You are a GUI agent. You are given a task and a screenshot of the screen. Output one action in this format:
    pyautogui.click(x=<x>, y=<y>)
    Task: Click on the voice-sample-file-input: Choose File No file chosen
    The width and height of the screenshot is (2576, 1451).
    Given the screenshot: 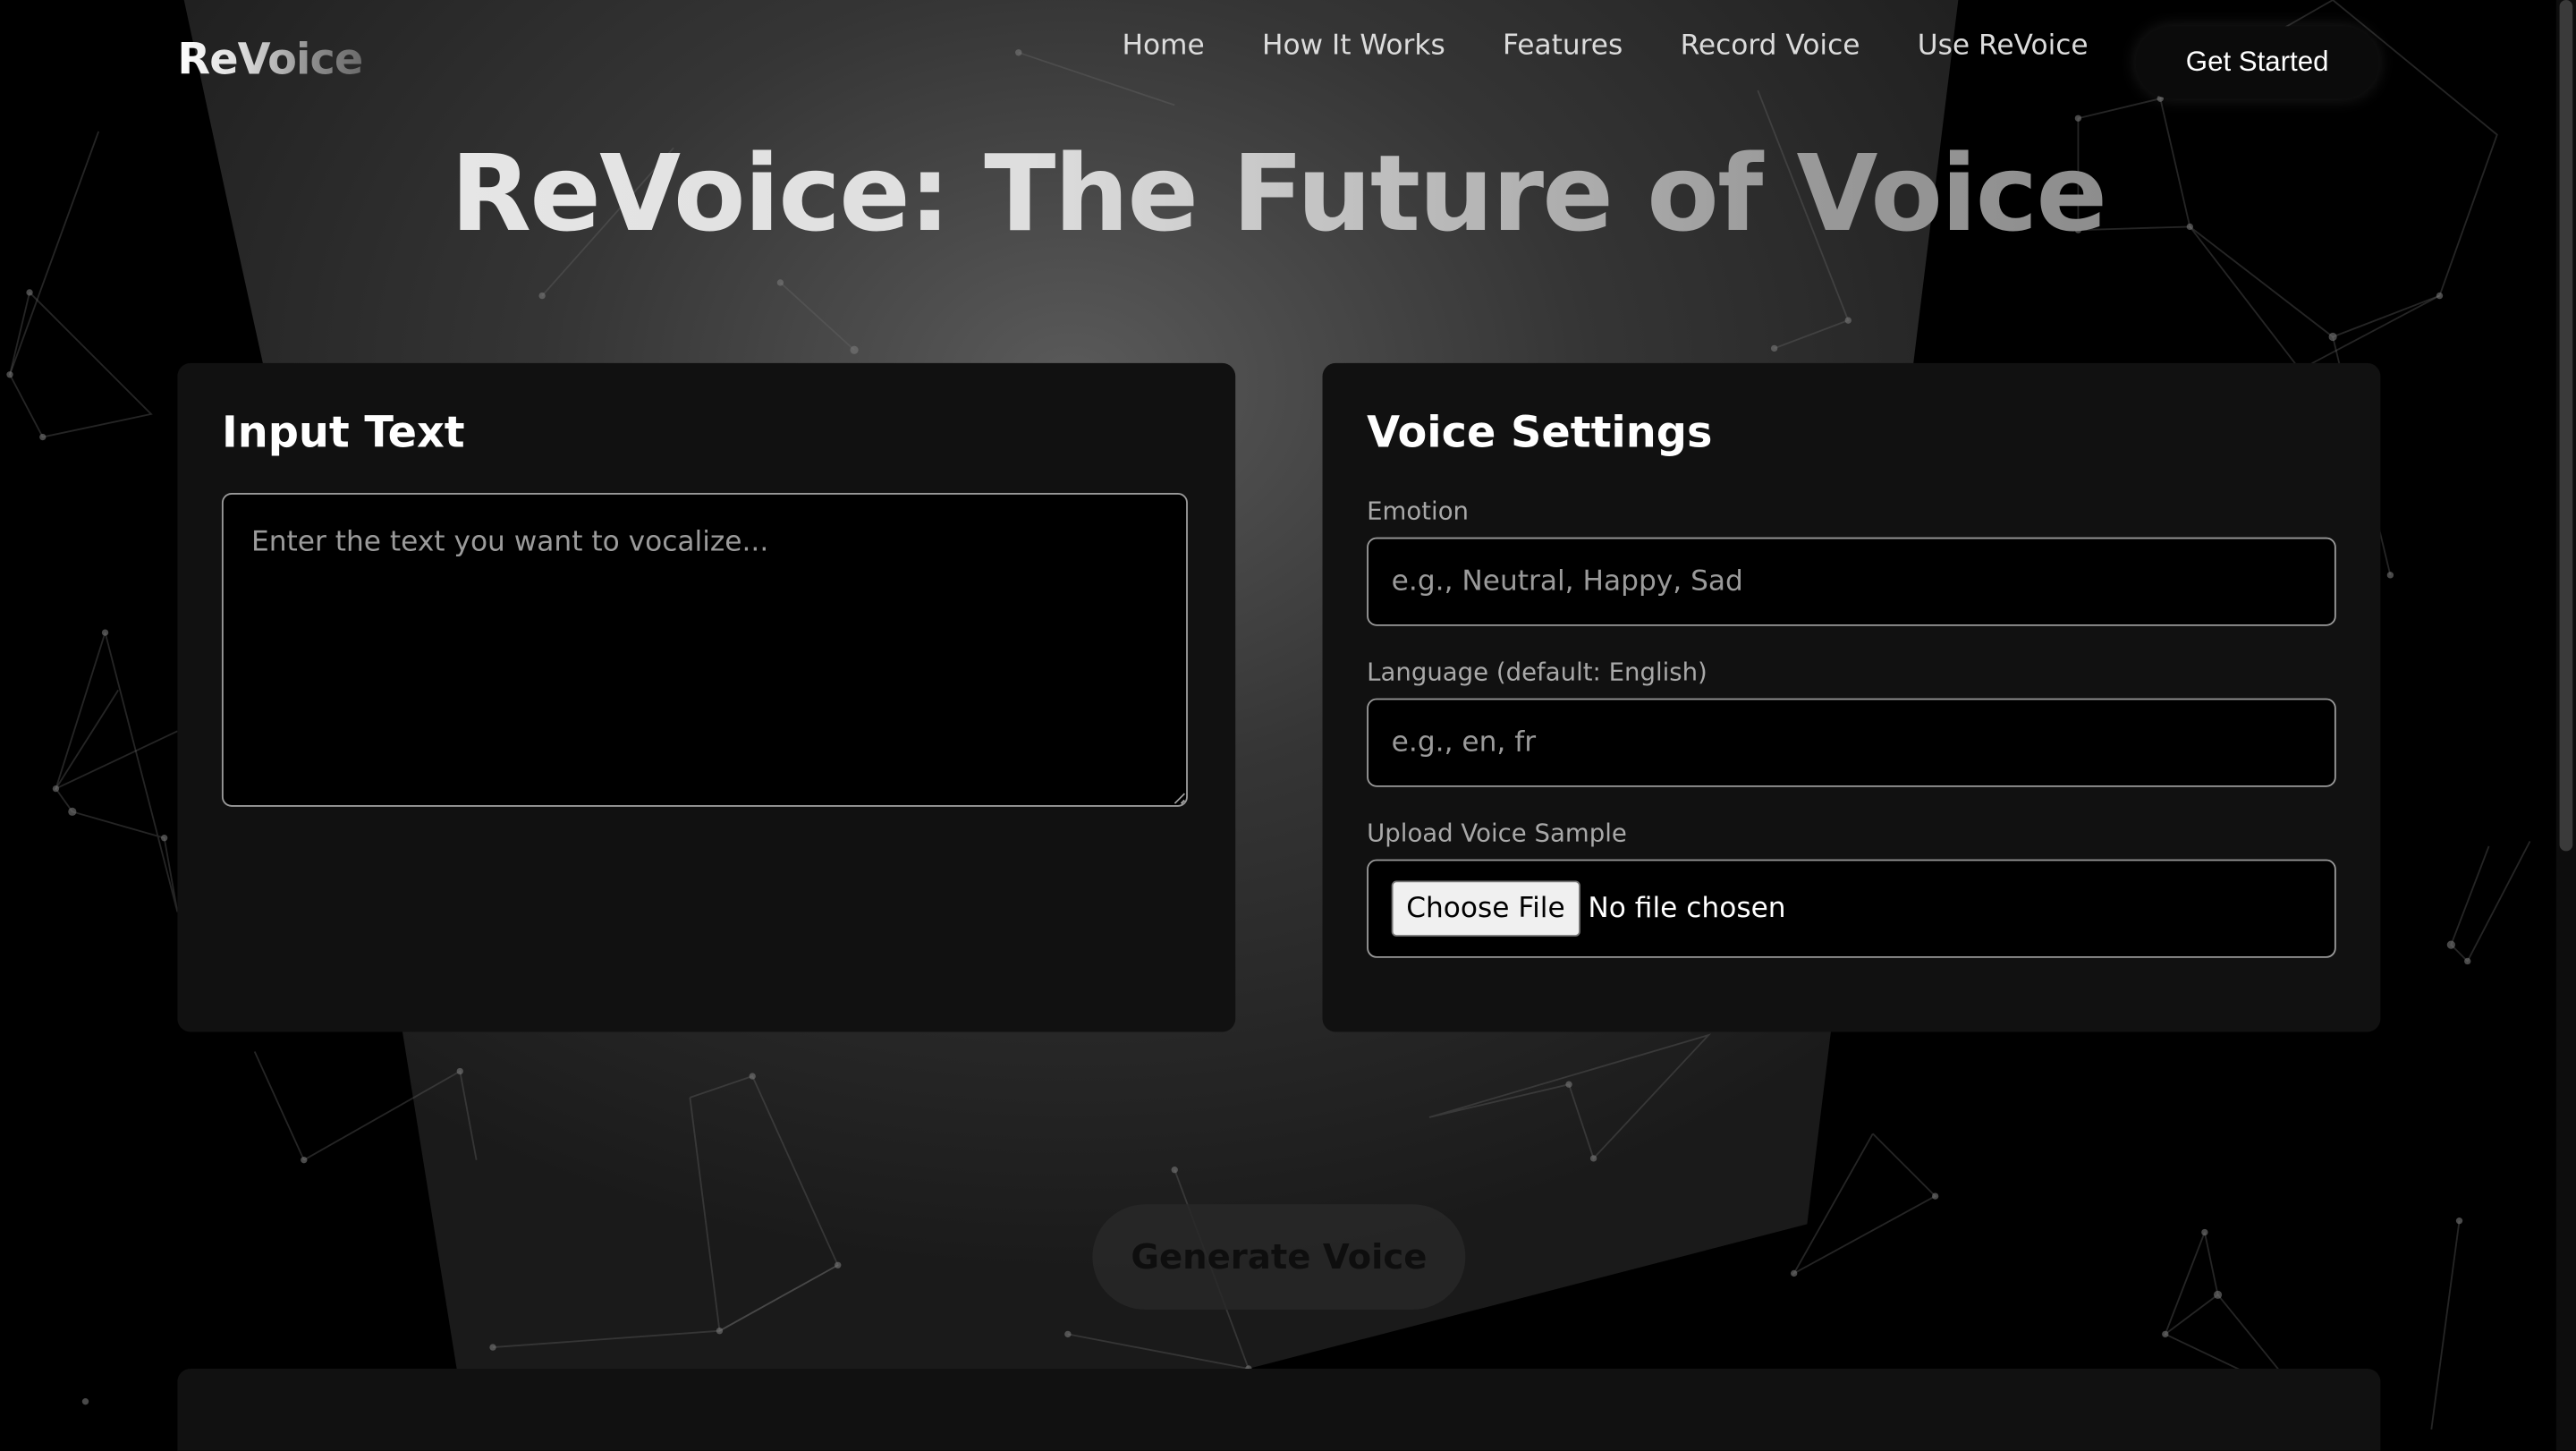 What is the action you would take?
    pyautogui.click(x=1851, y=908)
    